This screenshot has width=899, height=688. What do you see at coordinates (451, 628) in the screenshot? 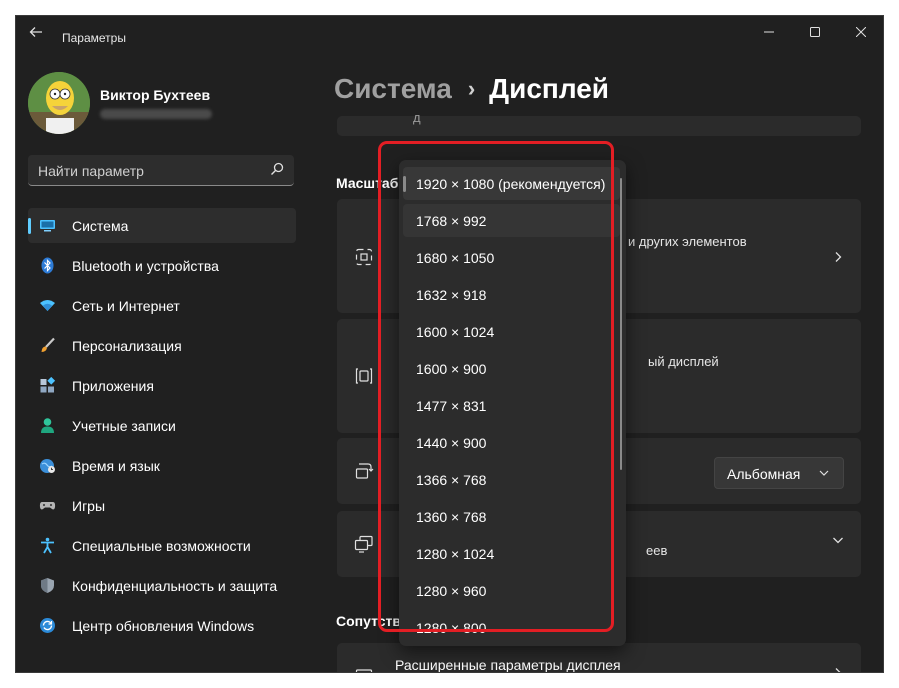
I see `resolution-option-label: 1280 × 800` at bounding box center [451, 628].